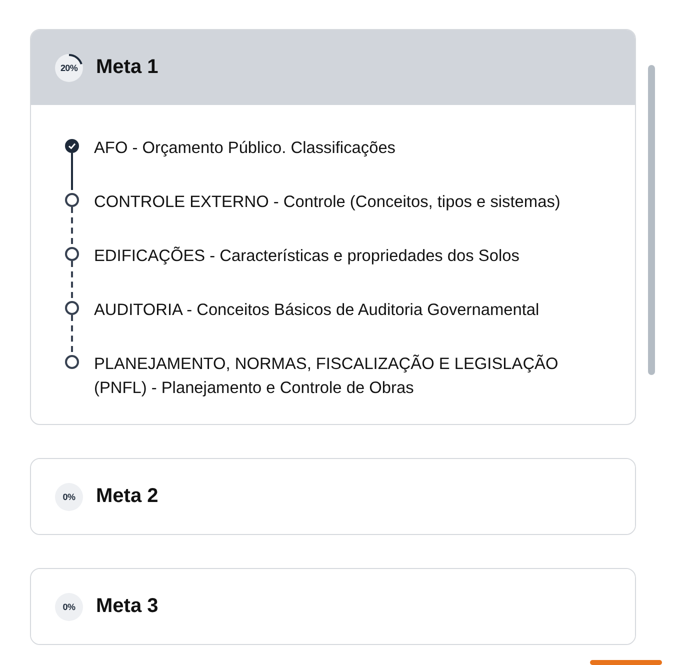 This screenshot has width=678, height=665. Describe the element at coordinates (333, 606) in the screenshot. I see `goal-header: 0% Meta 3` at that location.